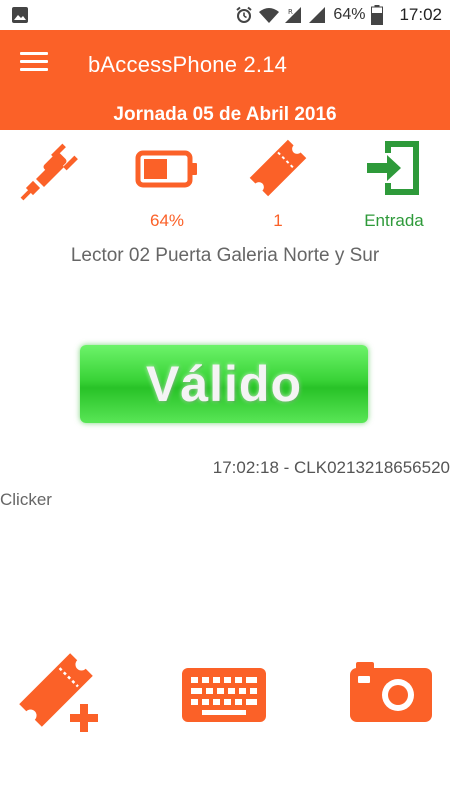 The height and width of the screenshot is (800, 450). What do you see at coordinates (167, 220) in the screenshot?
I see `battery-label: 64%` at bounding box center [167, 220].